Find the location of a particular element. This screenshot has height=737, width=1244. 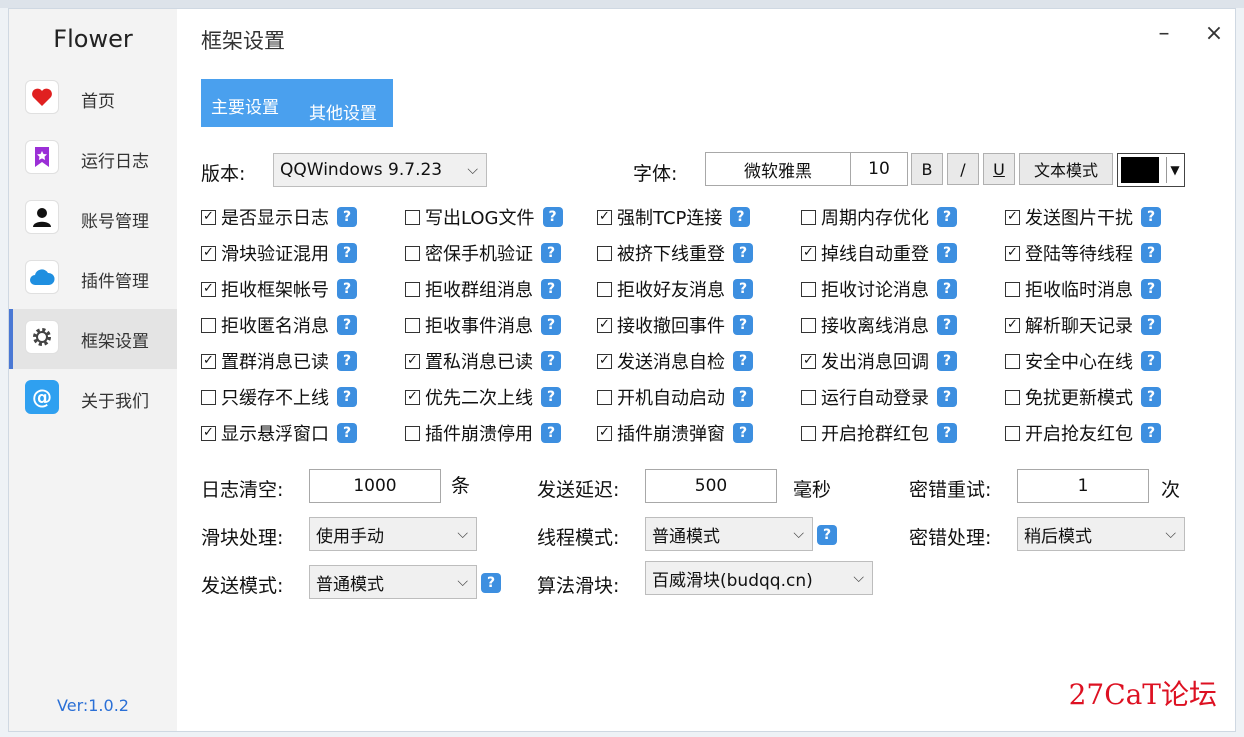

text-mode-button: 文本模式 is located at coordinates (1066, 169).